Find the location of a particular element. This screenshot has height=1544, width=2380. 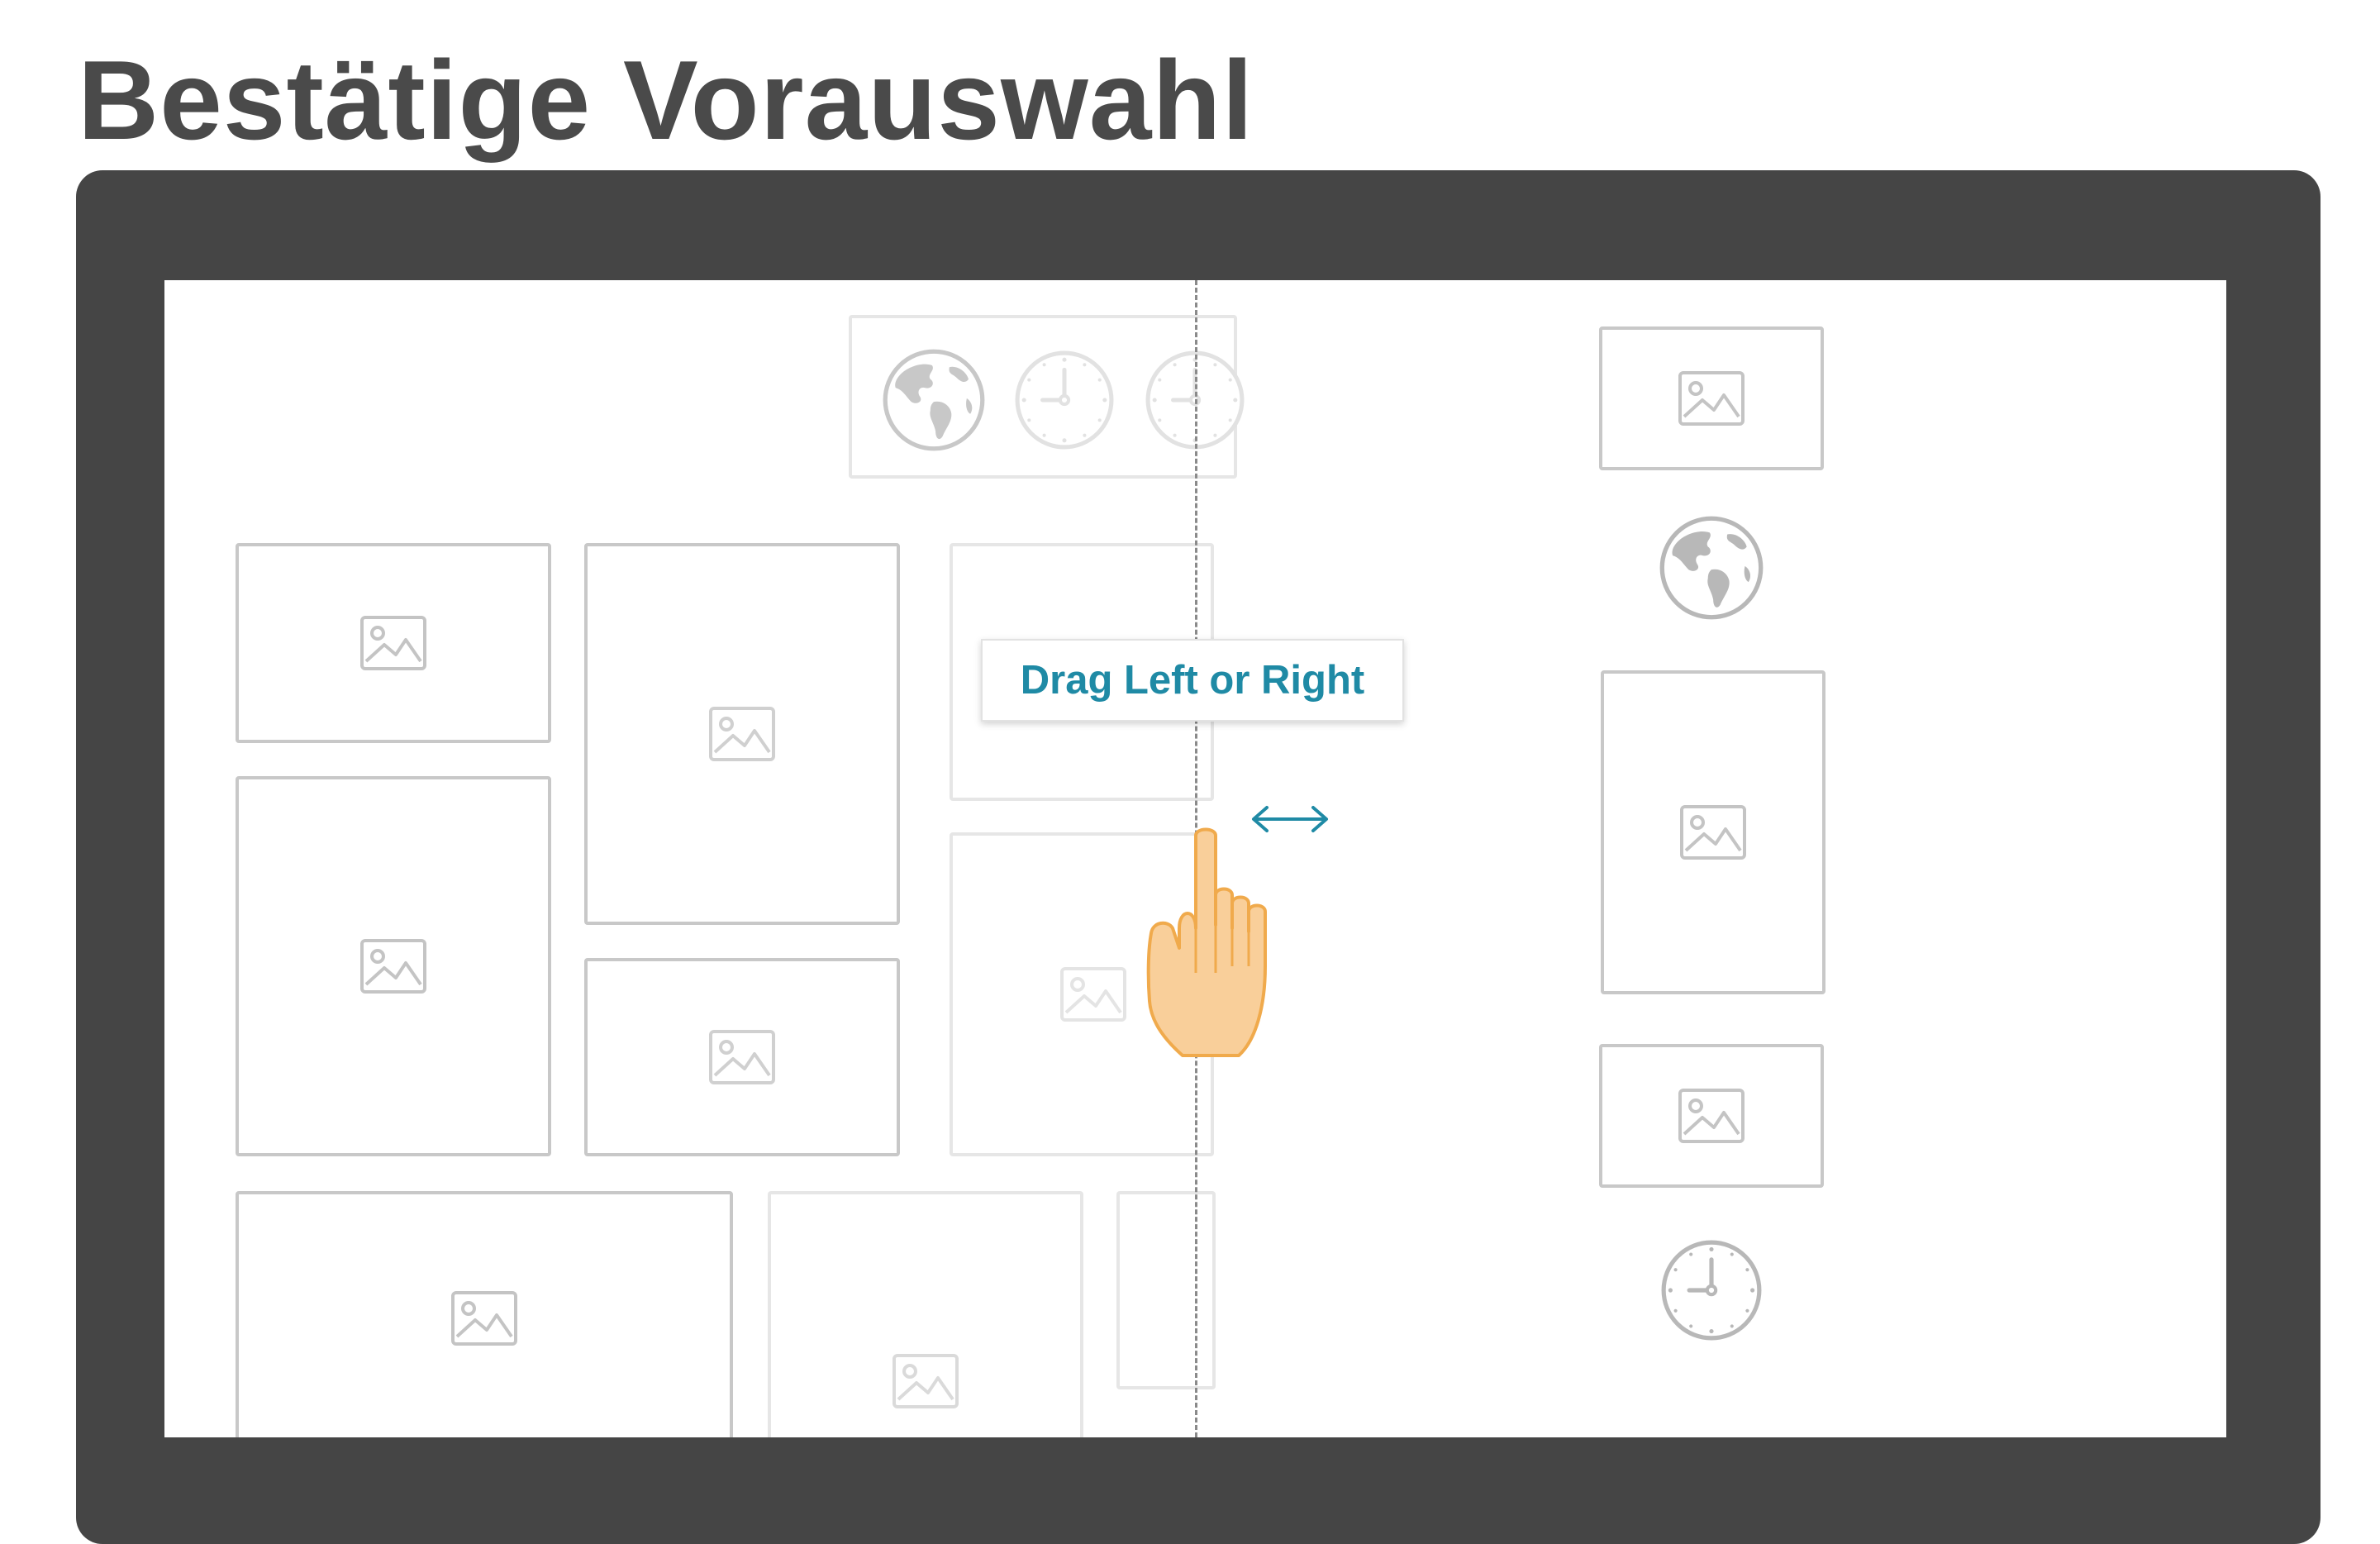

drag-hint-label: Drag Left or Right is located at coordinates (1192, 681).